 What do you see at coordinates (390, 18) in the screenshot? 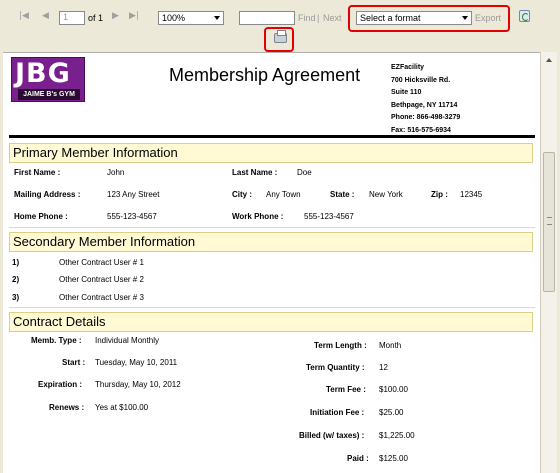
I see `export-format-value: Select a format` at bounding box center [390, 18].